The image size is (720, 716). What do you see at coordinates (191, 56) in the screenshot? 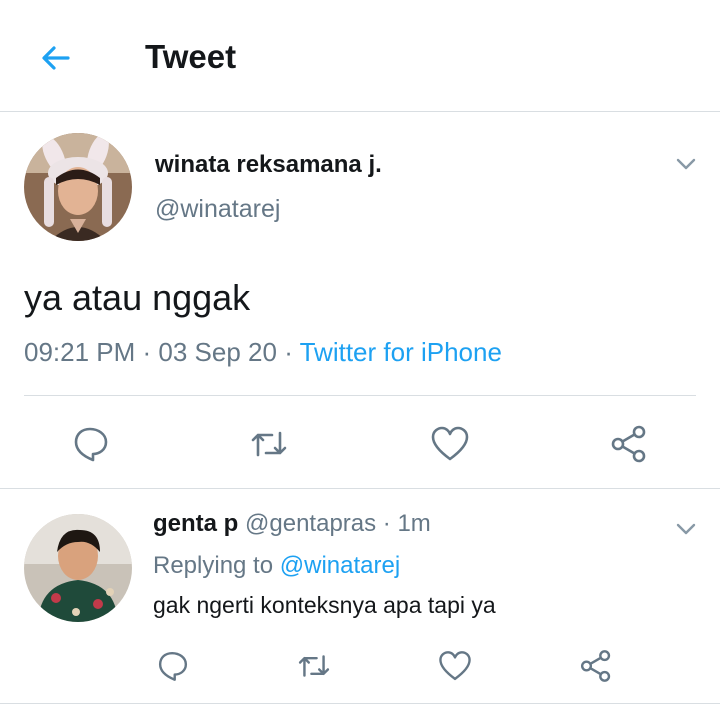
I see `page-title: Tweet` at bounding box center [191, 56].